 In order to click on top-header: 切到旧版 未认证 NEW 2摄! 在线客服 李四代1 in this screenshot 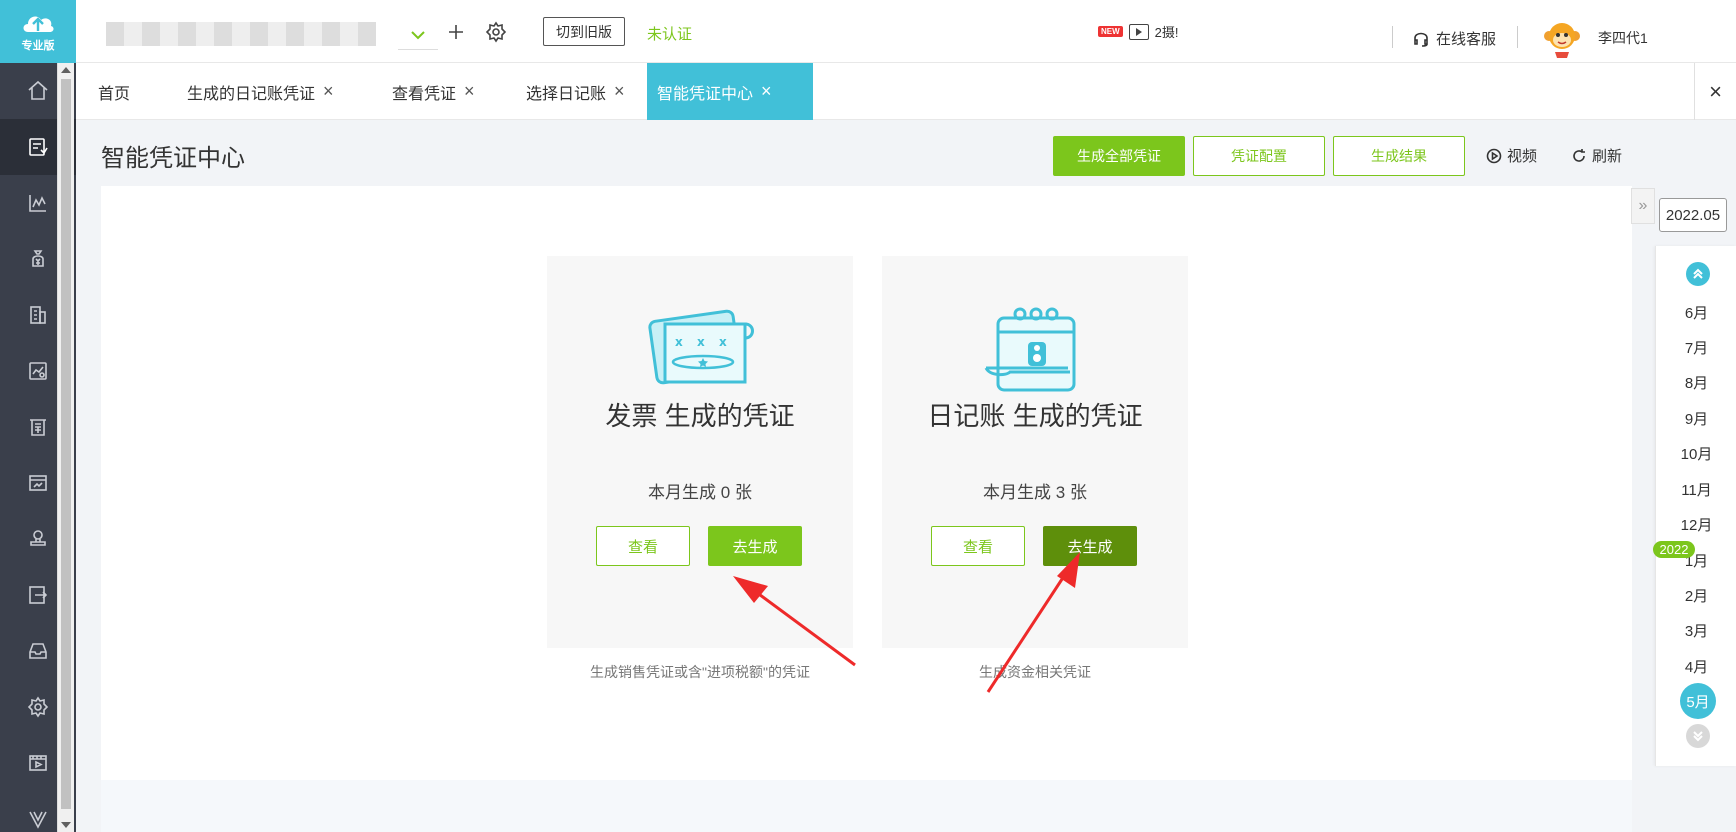, I will do `click(906, 31)`.